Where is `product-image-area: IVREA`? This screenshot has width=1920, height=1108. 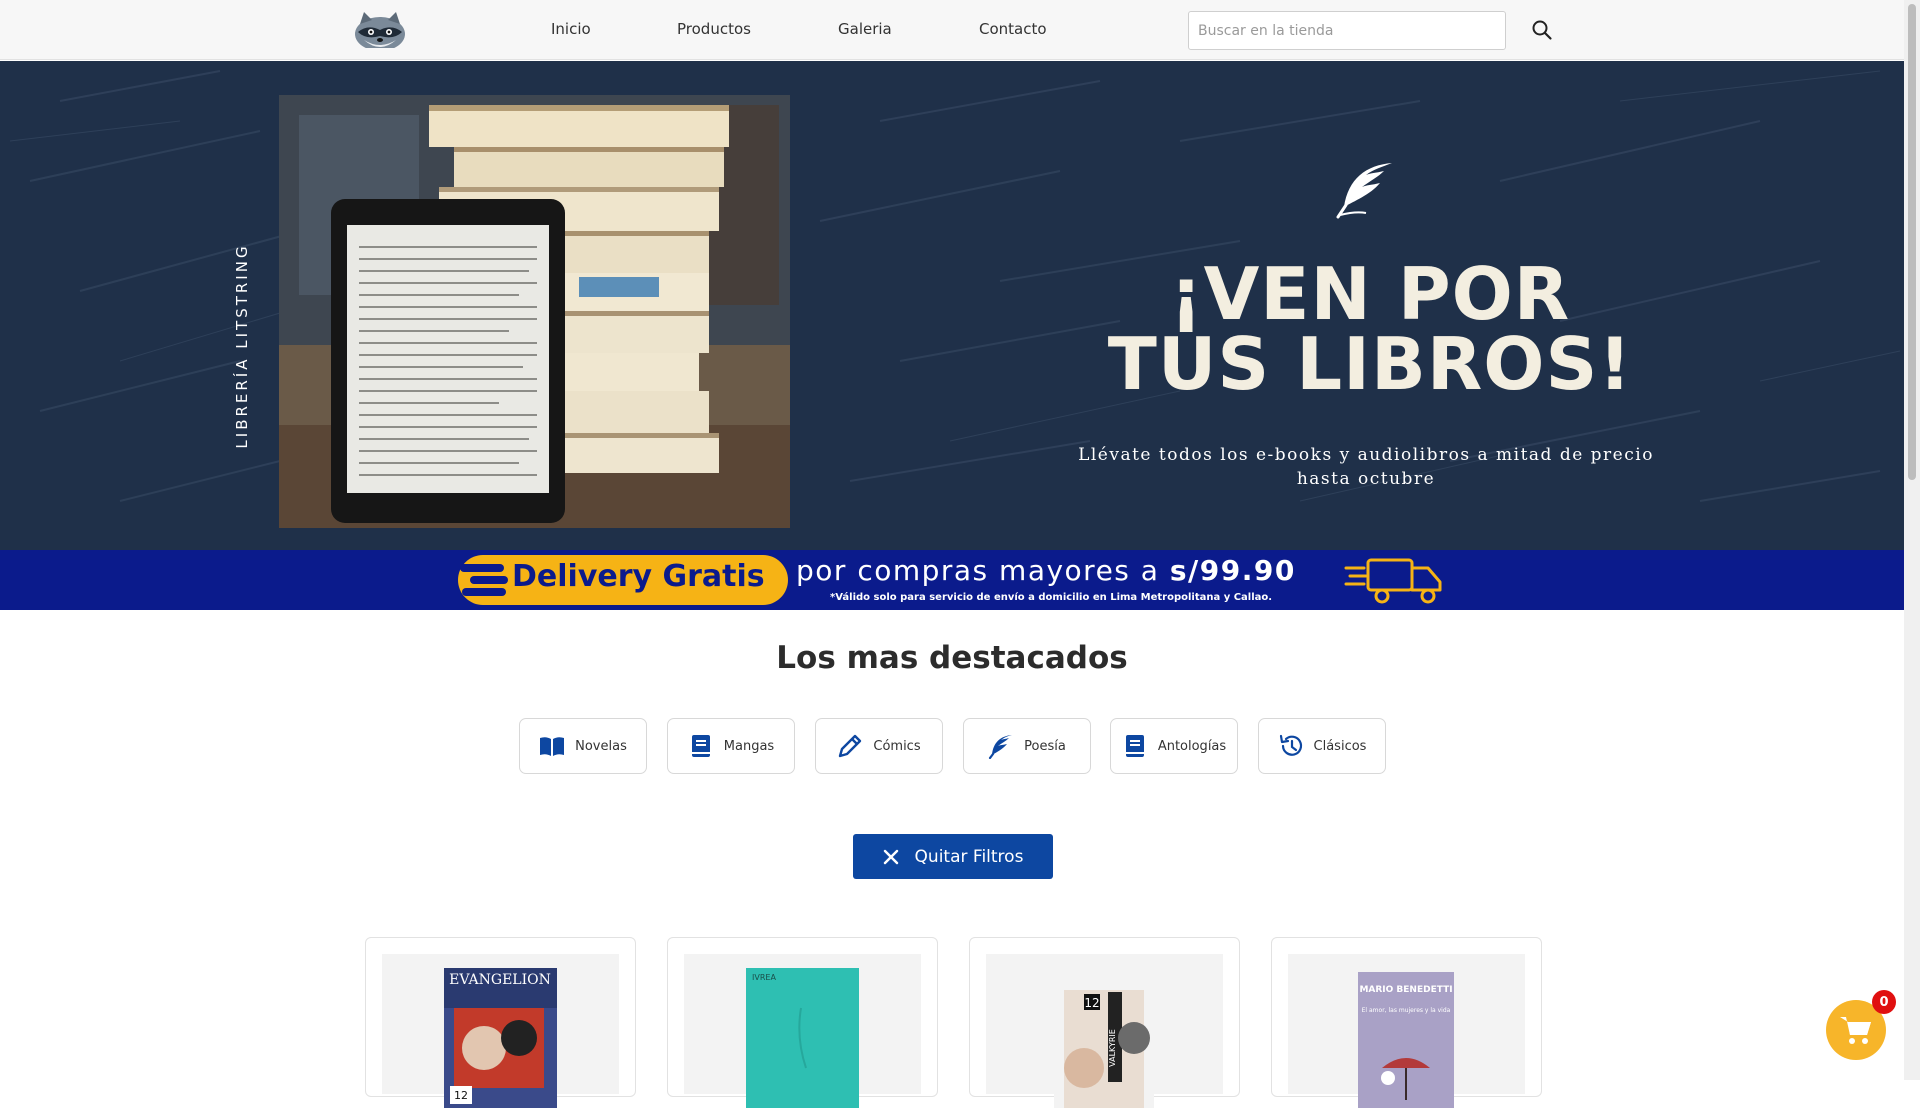
product-image-area: IVREA is located at coordinates (802, 1031).